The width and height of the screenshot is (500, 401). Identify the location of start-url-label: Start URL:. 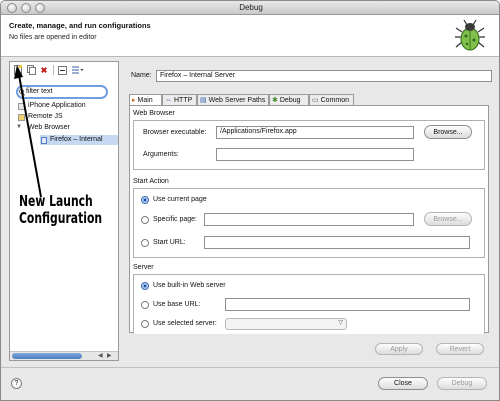
(169, 242).